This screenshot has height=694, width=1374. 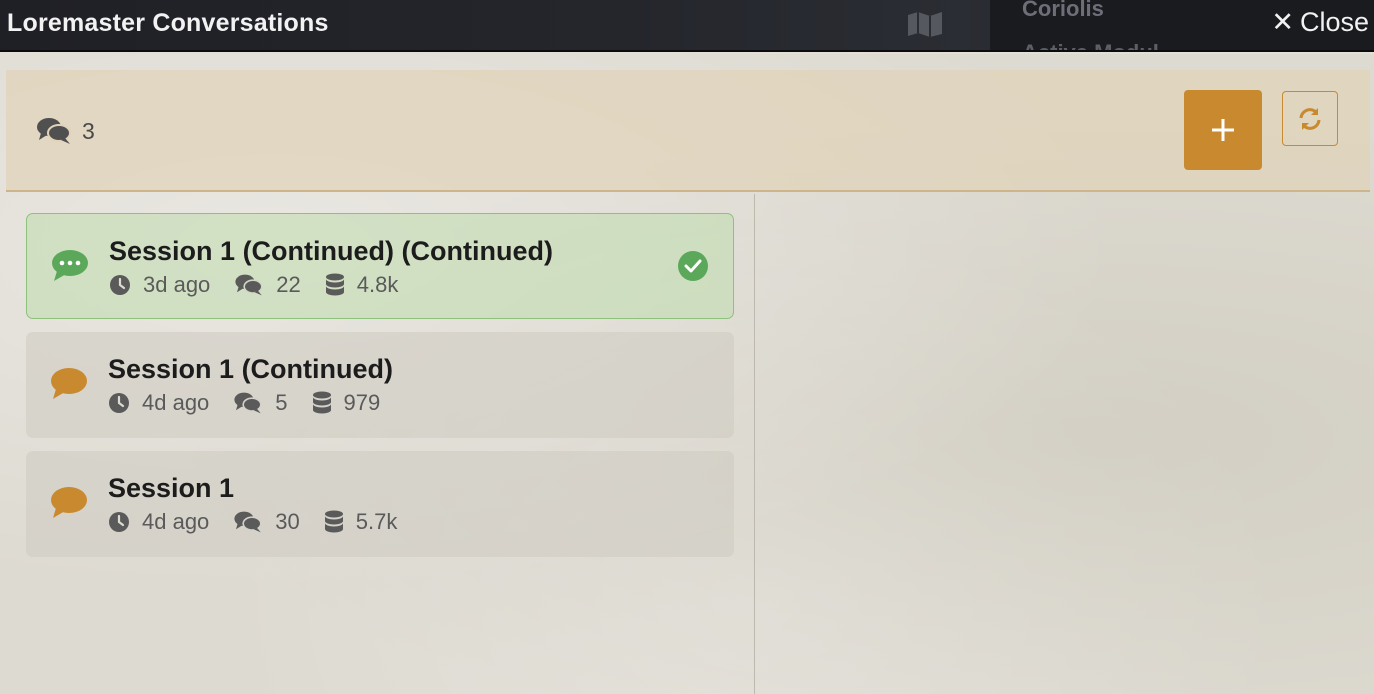 I want to click on conversation-item: Session 1 (Continued) 4d ago 5 979, so click(x=380, y=385).